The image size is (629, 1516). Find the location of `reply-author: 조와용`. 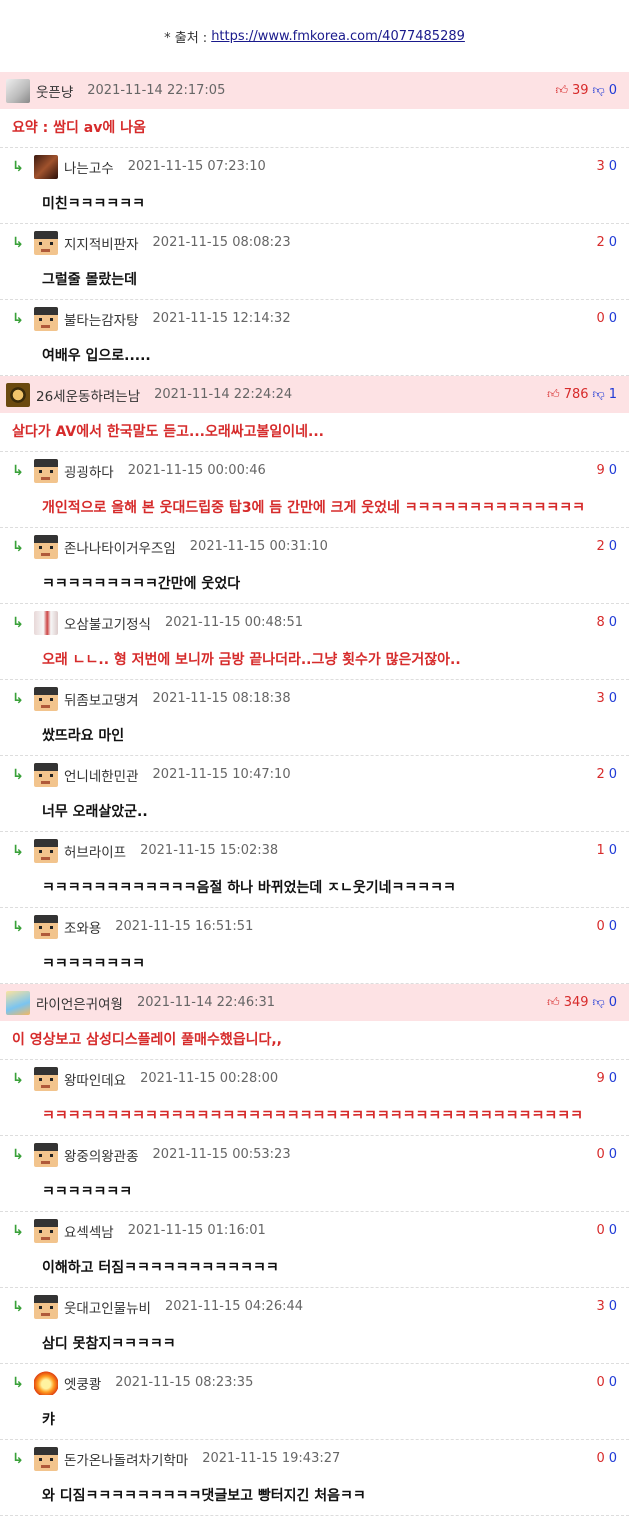

reply-author: 조와용 is located at coordinates (82, 927).